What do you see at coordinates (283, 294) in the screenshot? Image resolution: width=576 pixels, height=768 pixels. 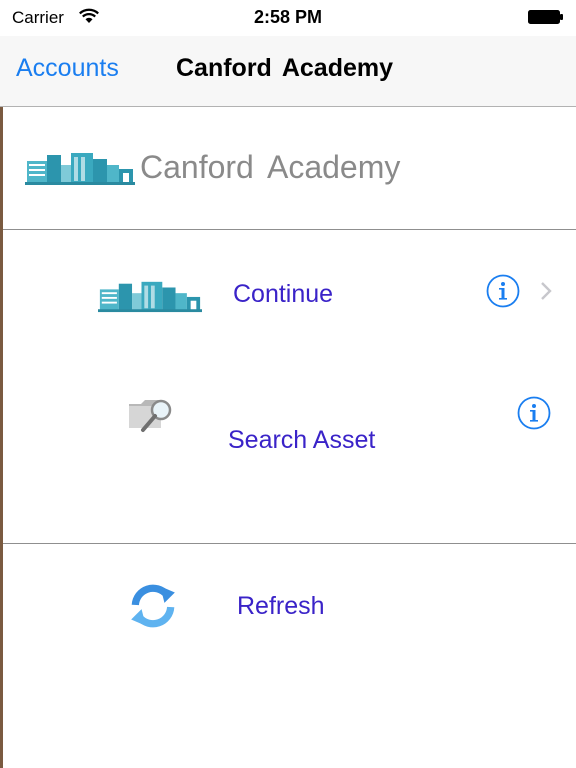 I see `continue-label: Continue` at bounding box center [283, 294].